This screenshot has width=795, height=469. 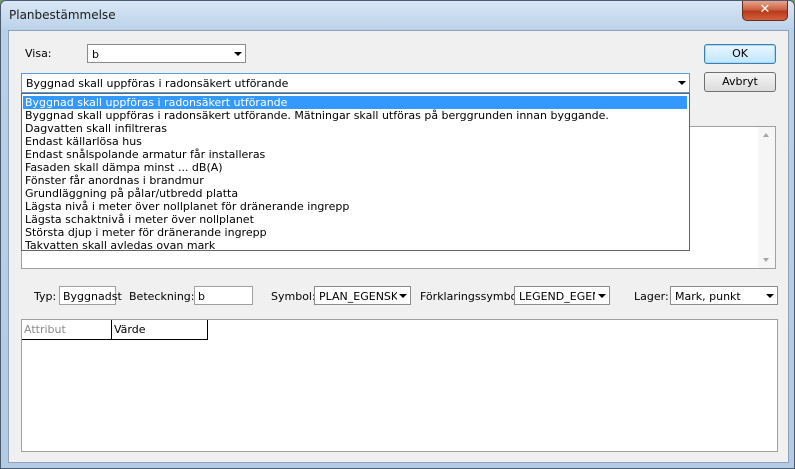 What do you see at coordinates (397, 15) in the screenshot?
I see `title-bar: Planbestämmelse ✕` at bounding box center [397, 15].